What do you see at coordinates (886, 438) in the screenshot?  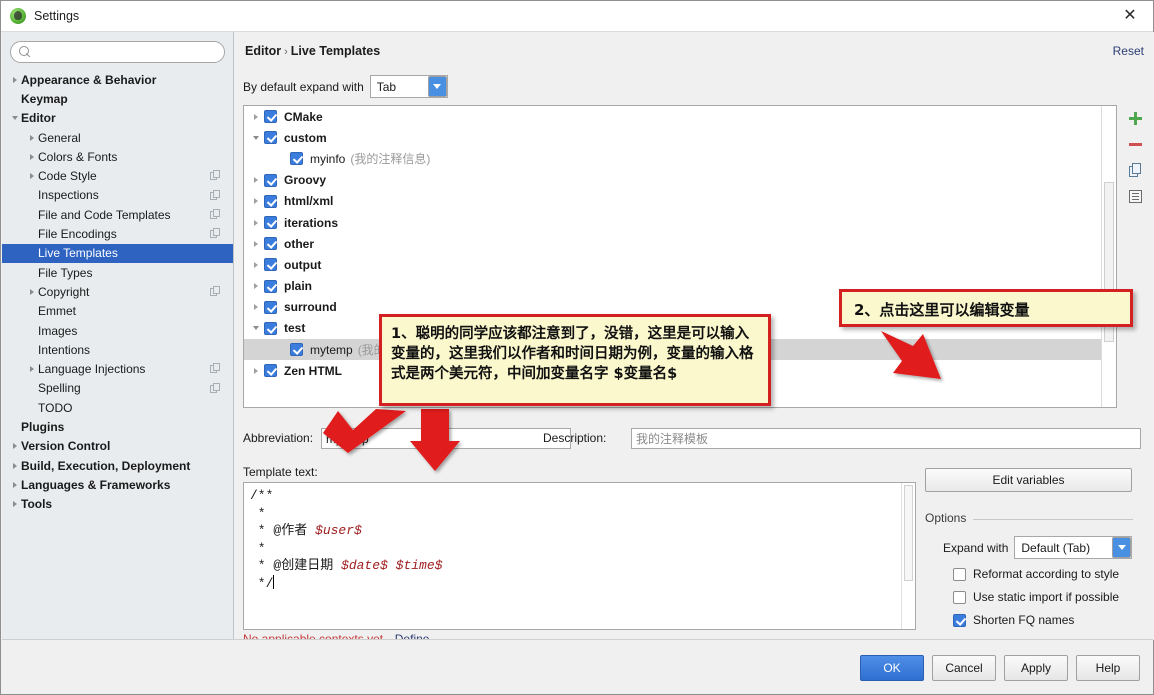 I see `description-input` at bounding box center [886, 438].